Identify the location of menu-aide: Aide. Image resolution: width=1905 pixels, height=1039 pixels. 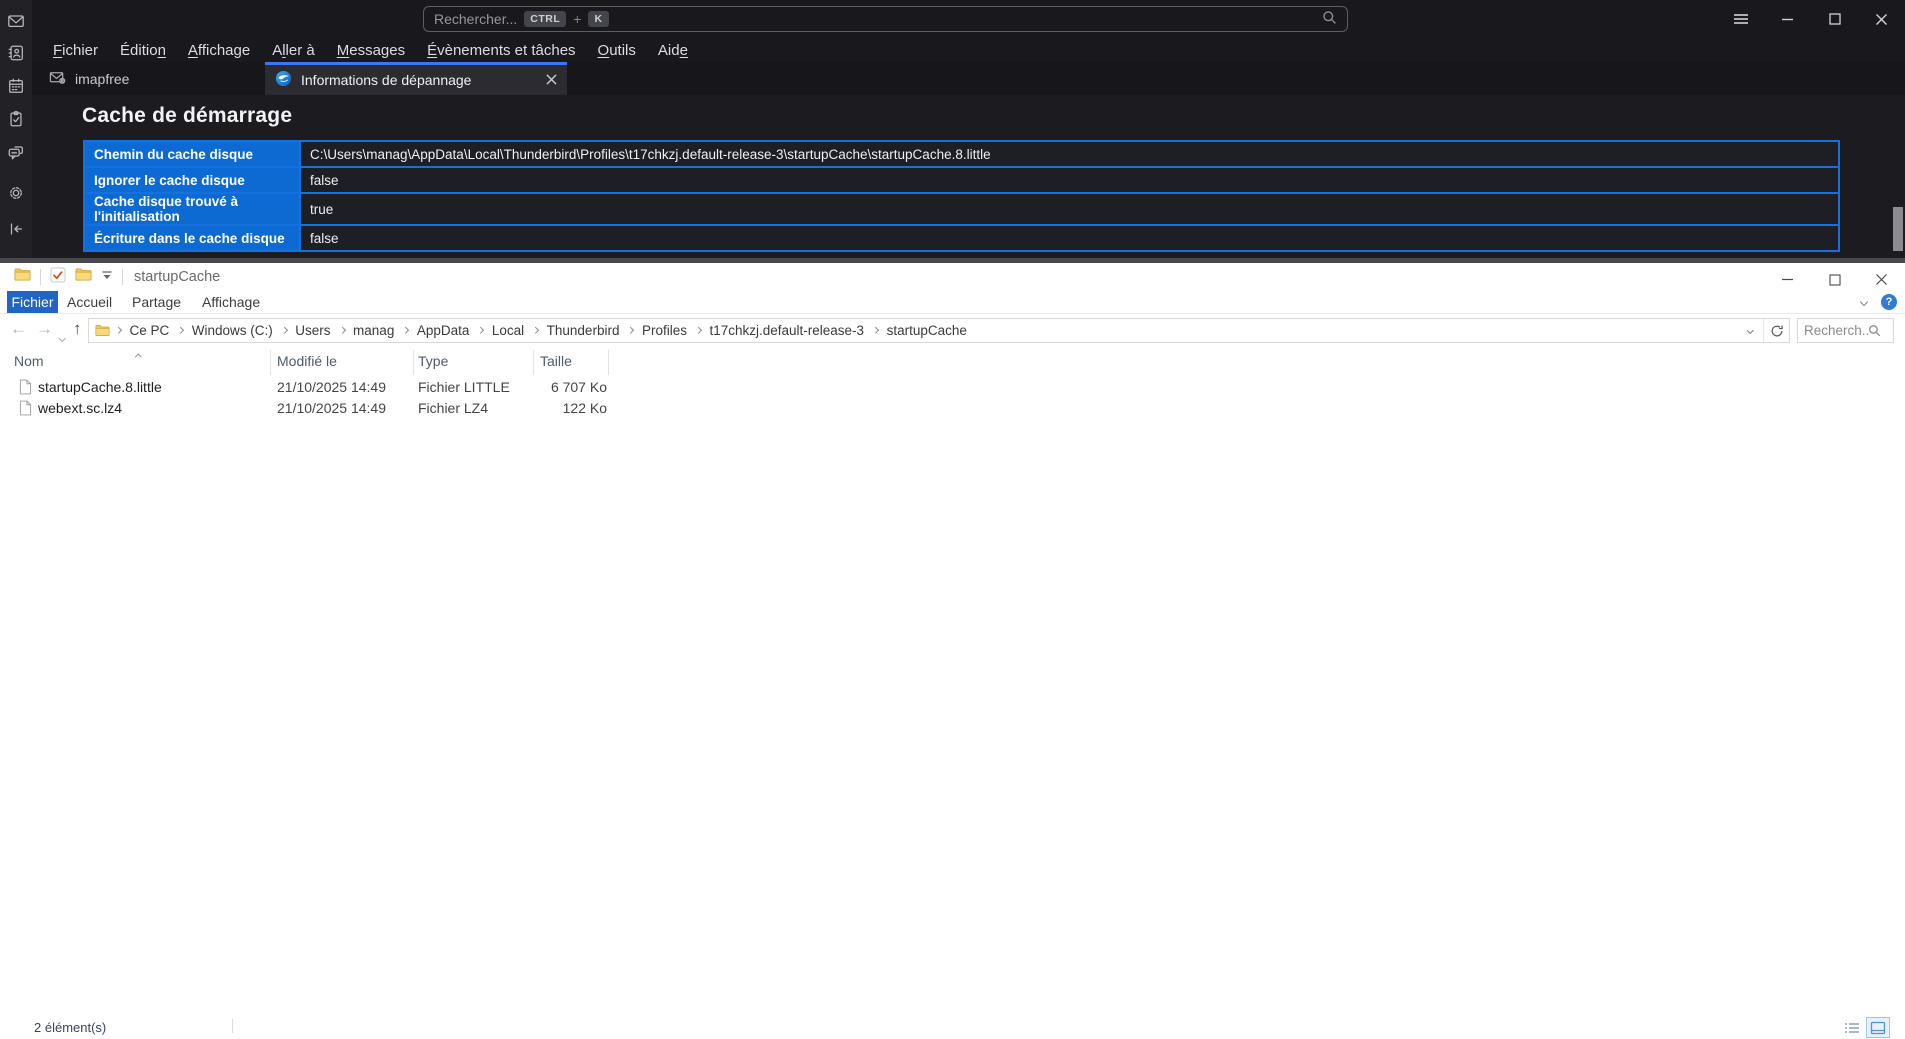
(673, 50).